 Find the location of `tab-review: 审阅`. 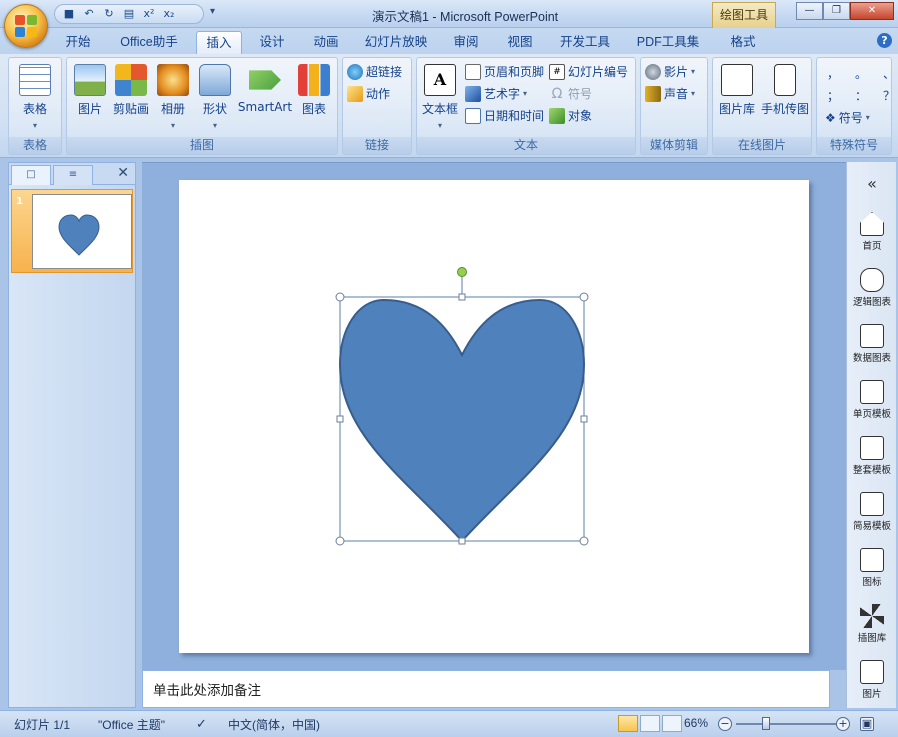

tab-review: 审阅 is located at coordinates (466, 42).